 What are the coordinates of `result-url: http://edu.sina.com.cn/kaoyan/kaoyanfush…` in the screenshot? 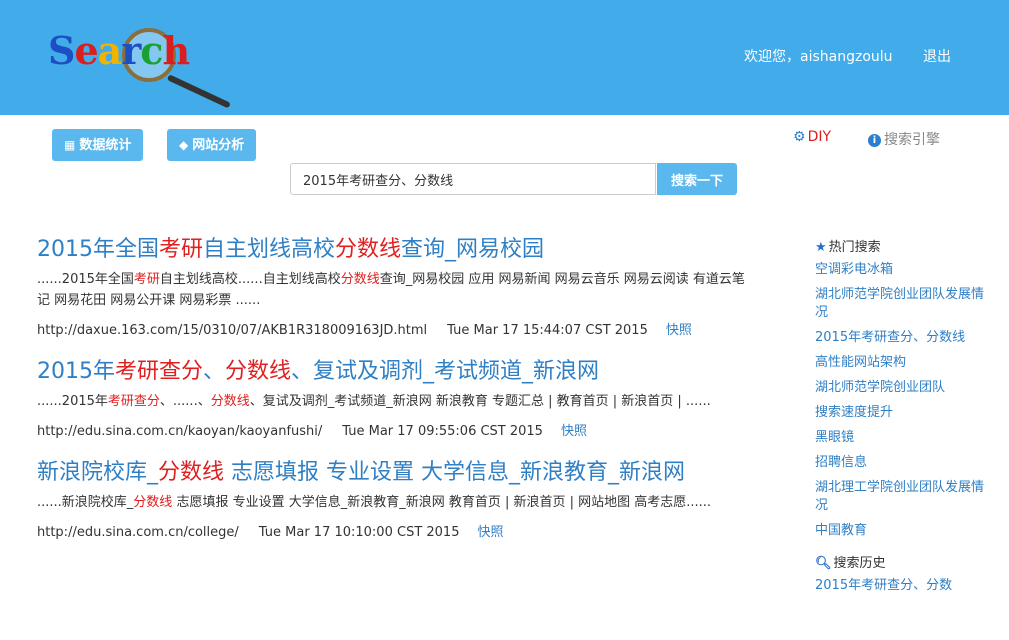 It's located at (180, 431).